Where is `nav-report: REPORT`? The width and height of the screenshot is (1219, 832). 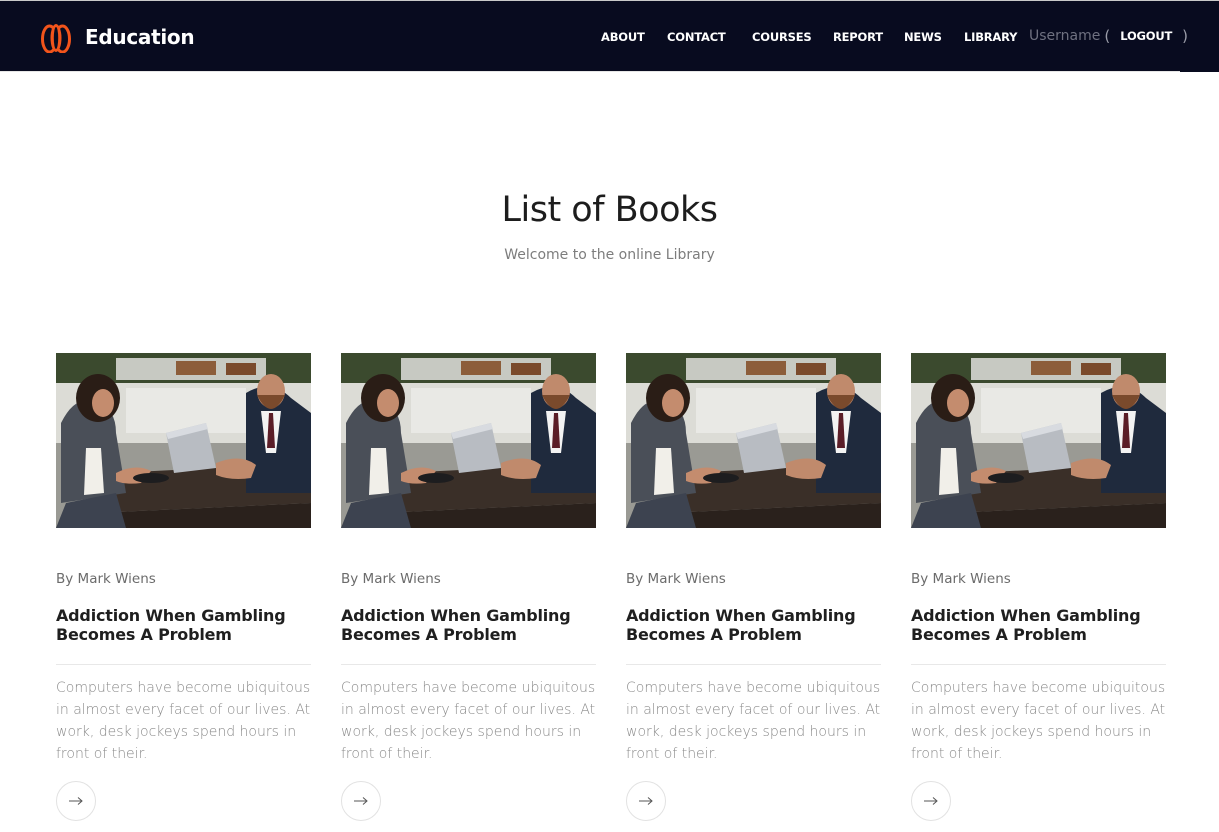
nav-report: REPORT is located at coordinates (858, 37).